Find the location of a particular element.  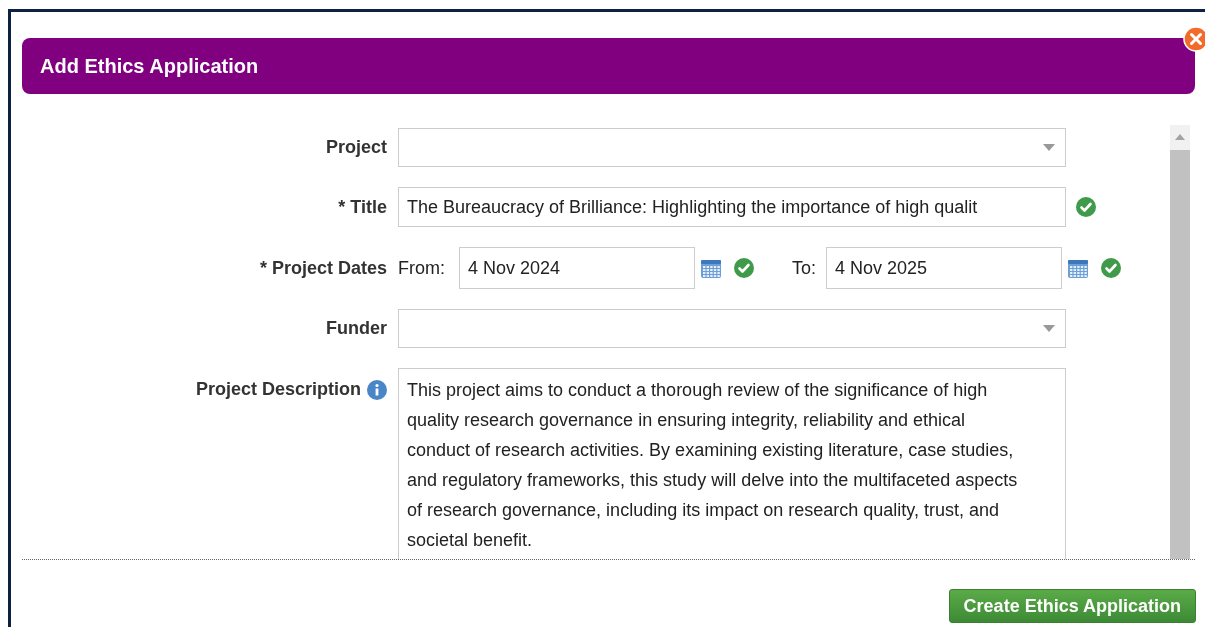

create-button: Create Ethics Application is located at coordinates (1072, 606).